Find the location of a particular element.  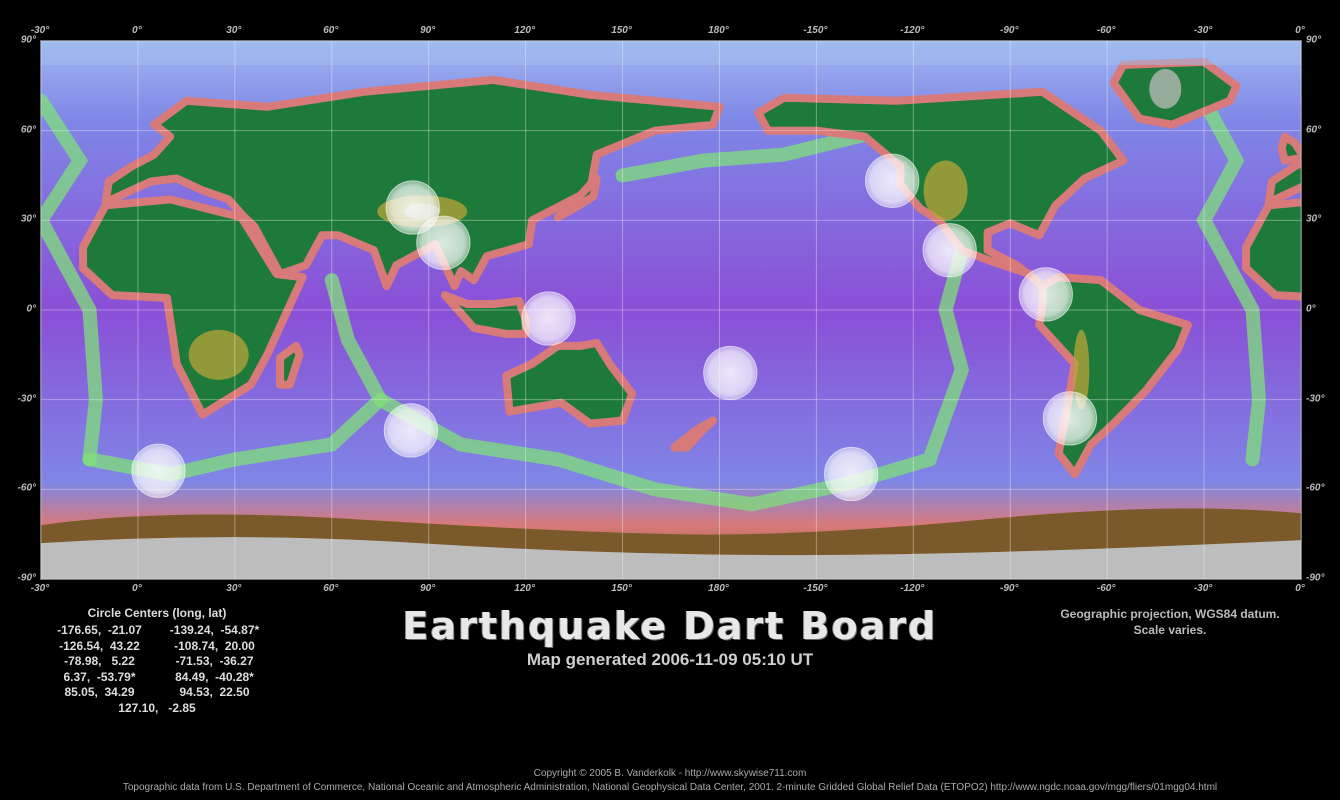

rocky-mountains is located at coordinates (945, 190).